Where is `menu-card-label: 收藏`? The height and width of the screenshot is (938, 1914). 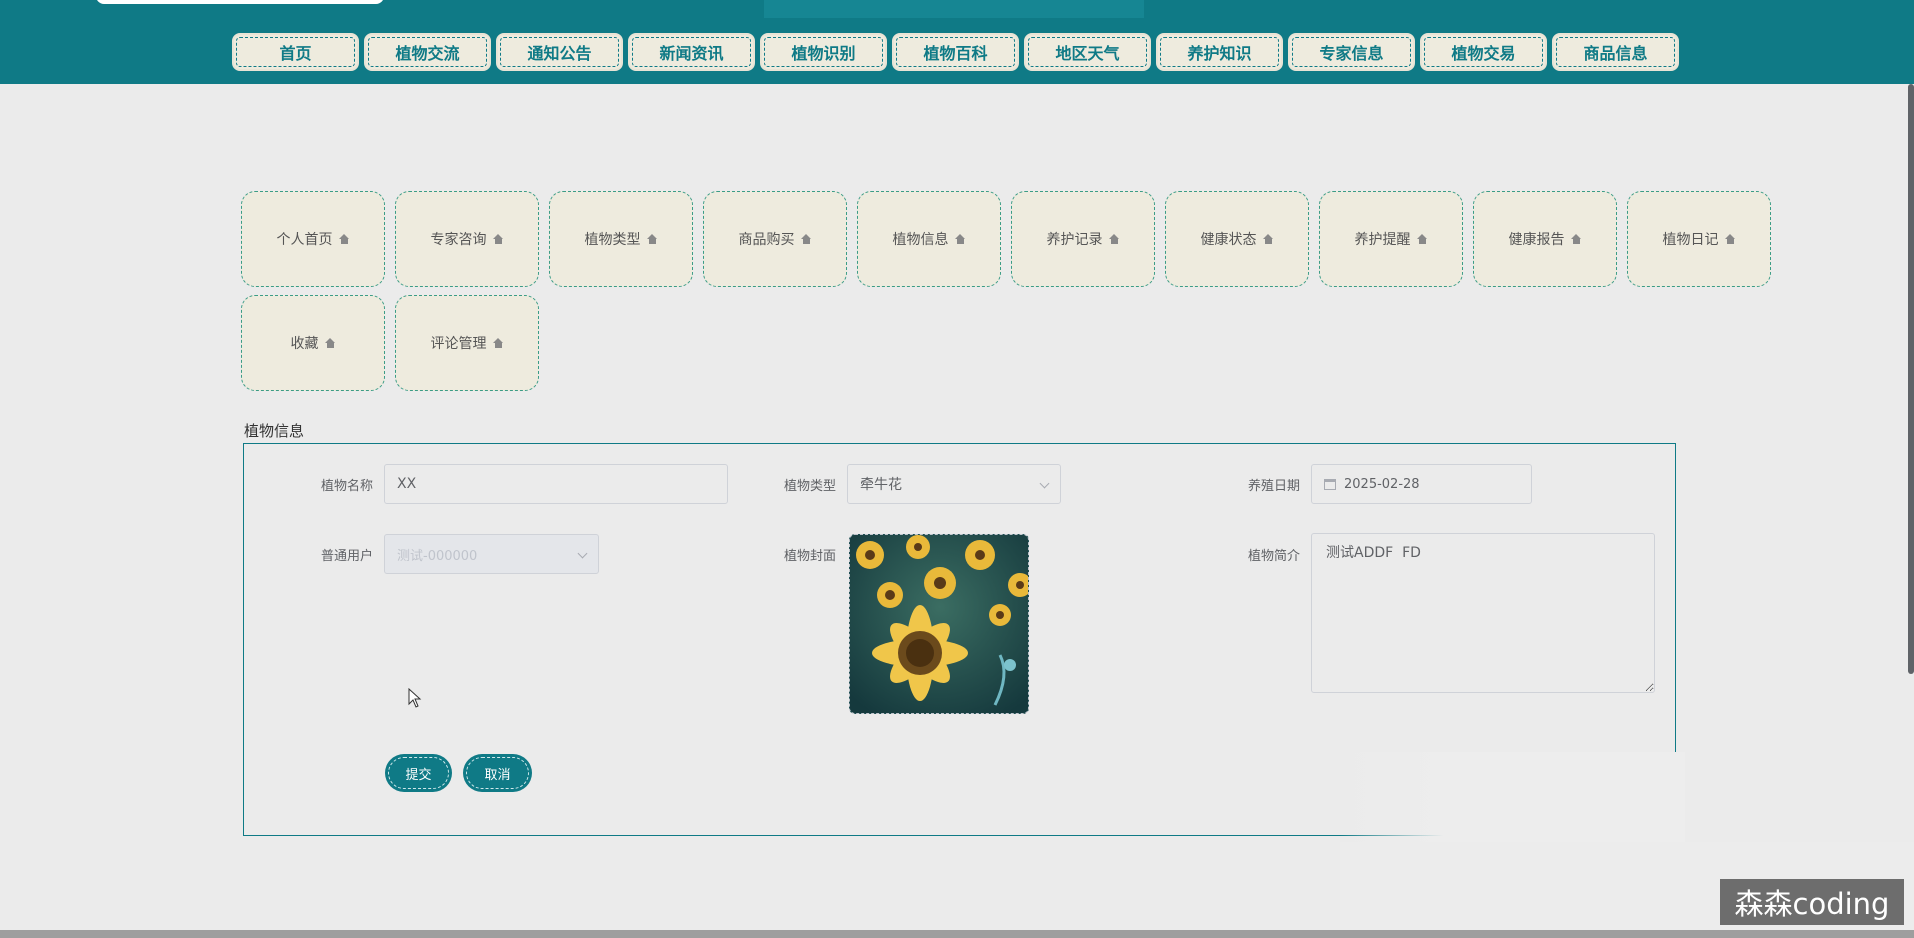 menu-card-label: 收藏 is located at coordinates (304, 344).